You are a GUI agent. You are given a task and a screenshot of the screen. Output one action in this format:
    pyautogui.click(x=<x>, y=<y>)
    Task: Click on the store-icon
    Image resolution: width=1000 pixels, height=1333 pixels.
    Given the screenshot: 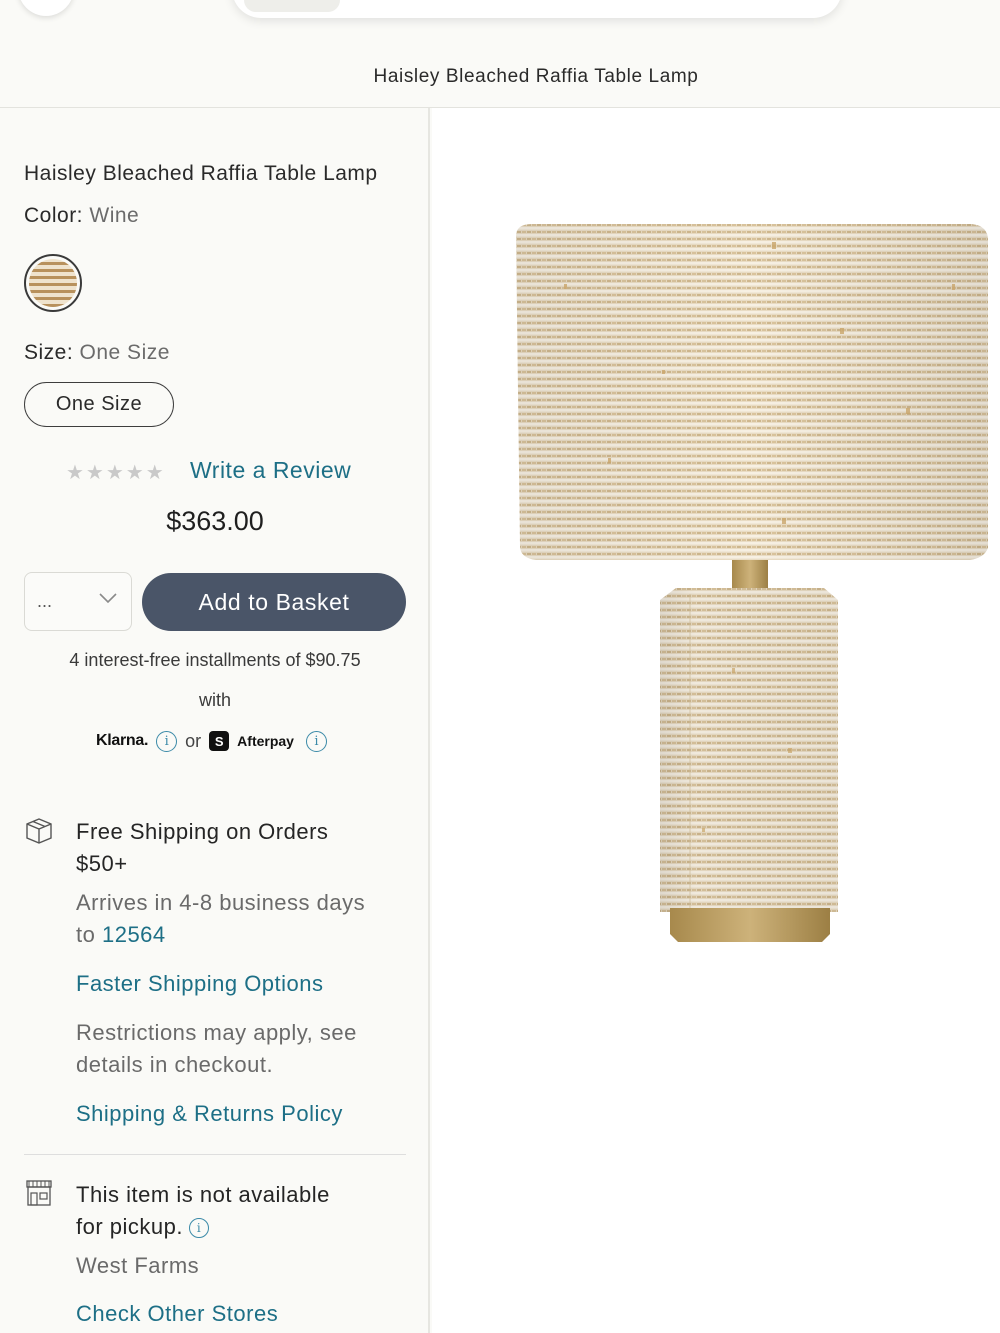 What is the action you would take?
    pyautogui.click(x=39, y=1193)
    